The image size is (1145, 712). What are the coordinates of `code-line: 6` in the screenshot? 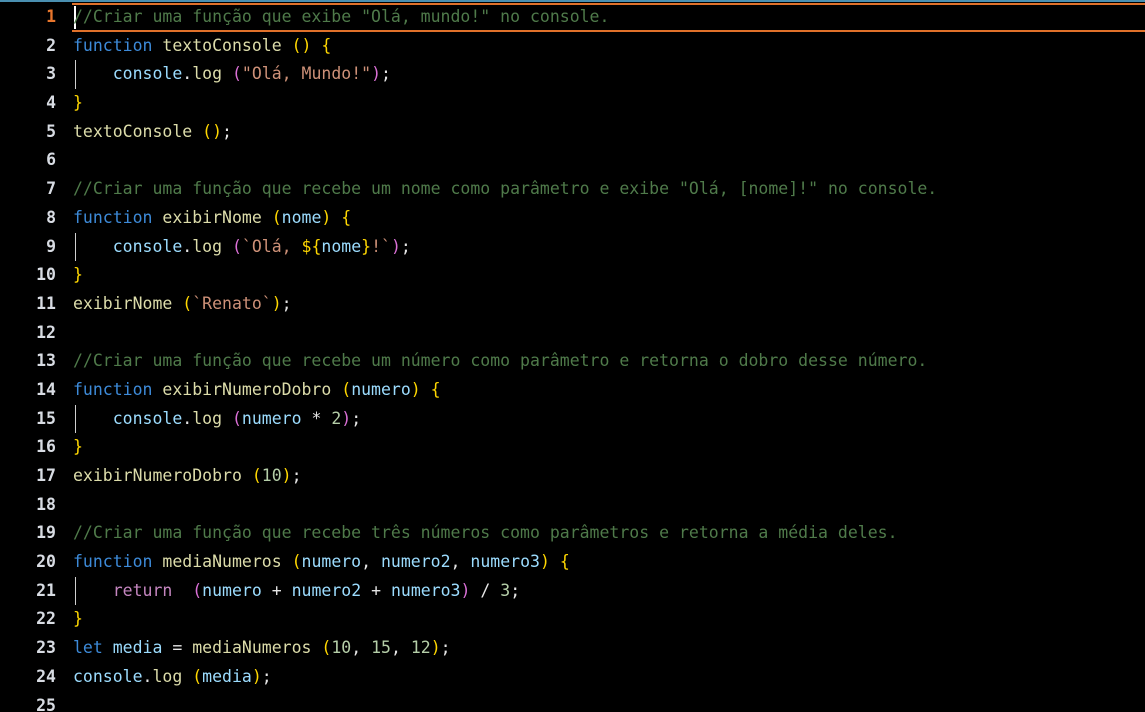 It's located at (572, 160).